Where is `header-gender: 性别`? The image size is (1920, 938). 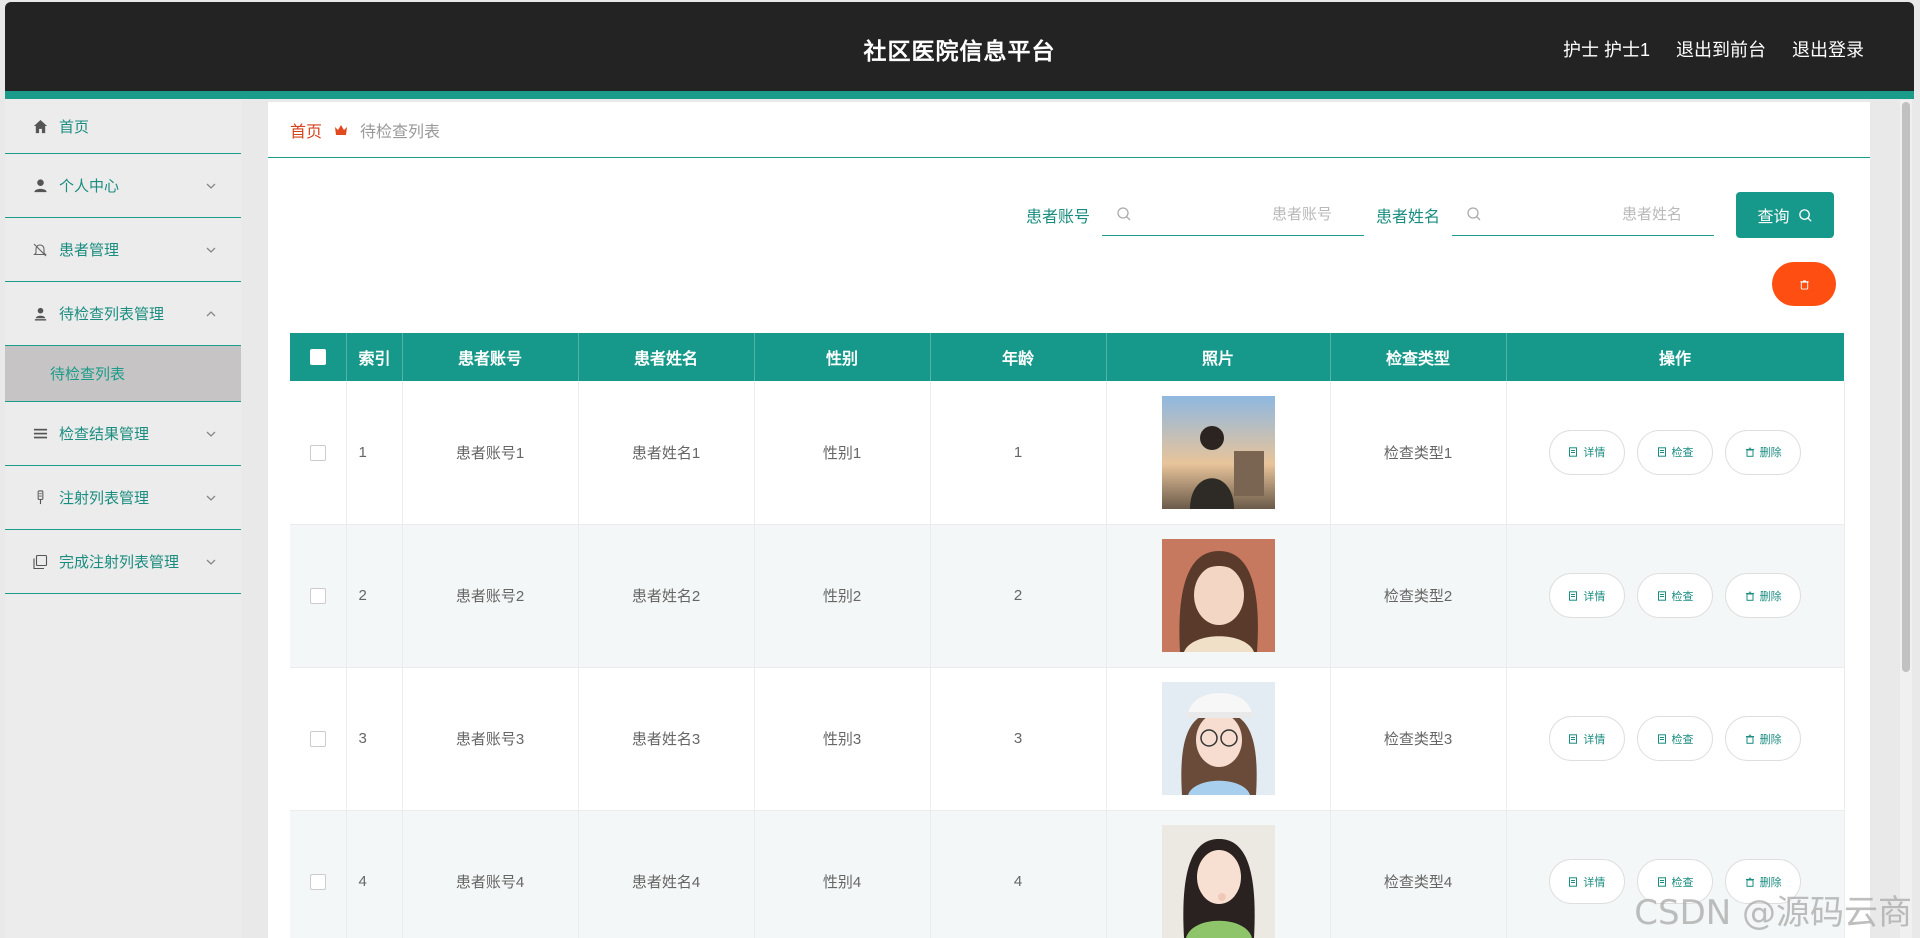
header-gender: 性别 is located at coordinates (842, 357).